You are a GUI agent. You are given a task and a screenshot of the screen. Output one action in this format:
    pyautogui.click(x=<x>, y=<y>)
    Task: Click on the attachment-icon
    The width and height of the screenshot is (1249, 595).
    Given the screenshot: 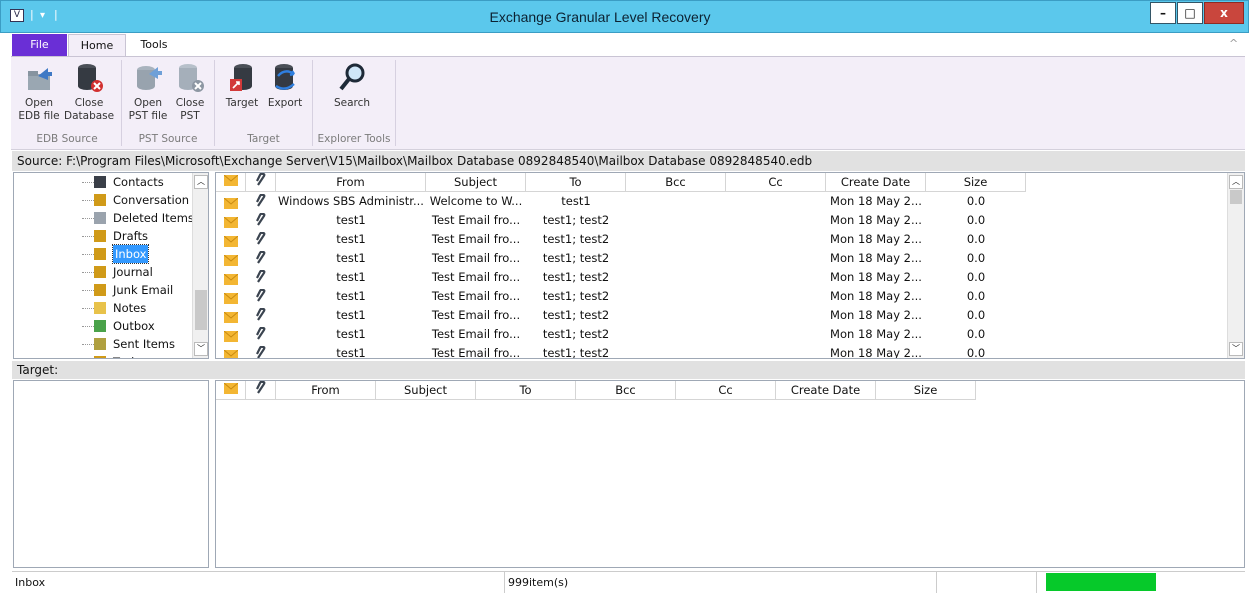 What is the action you would take?
    pyautogui.click(x=261, y=352)
    